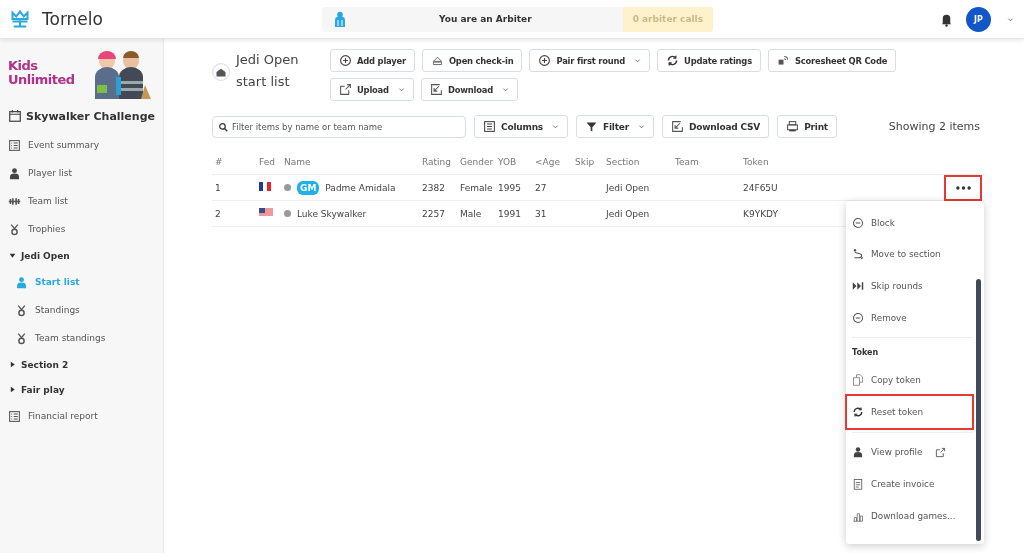 The height and width of the screenshot is (553, 1024). Describe the element at coordinates (85, 338) in the screenshot. I see `sidebar-item: Team standings` at that location.